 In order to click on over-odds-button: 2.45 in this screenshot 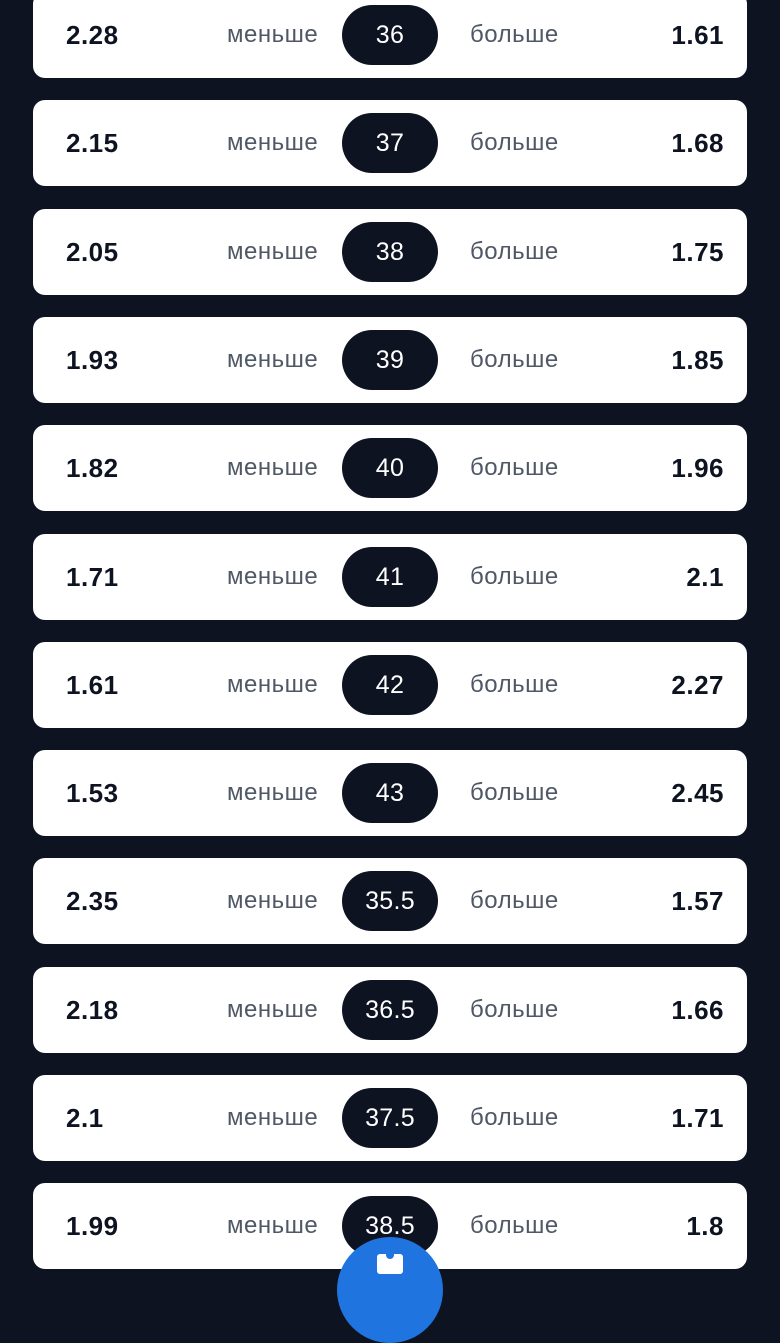, I will do `click(697, 793)`.